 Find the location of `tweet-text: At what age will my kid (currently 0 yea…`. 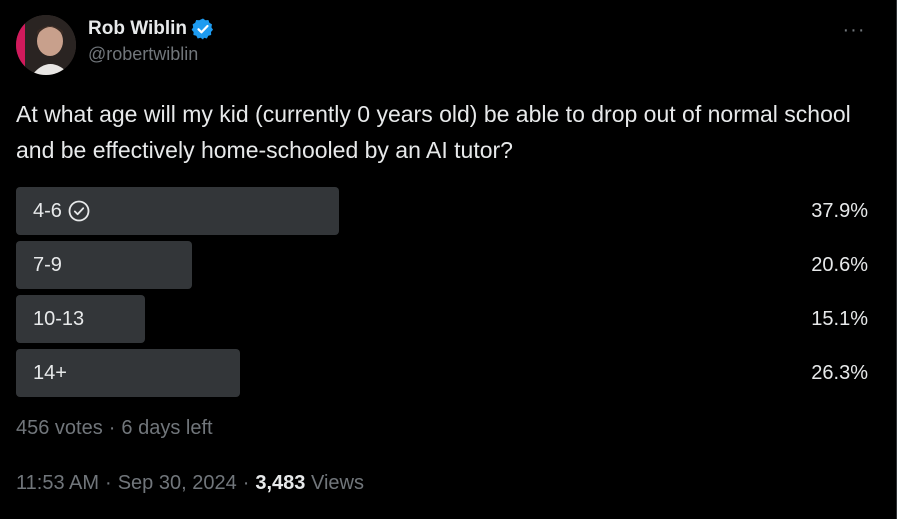

tweet-text: At what age will my kid (currently 0 yea… is located at coordinates (433, 132).